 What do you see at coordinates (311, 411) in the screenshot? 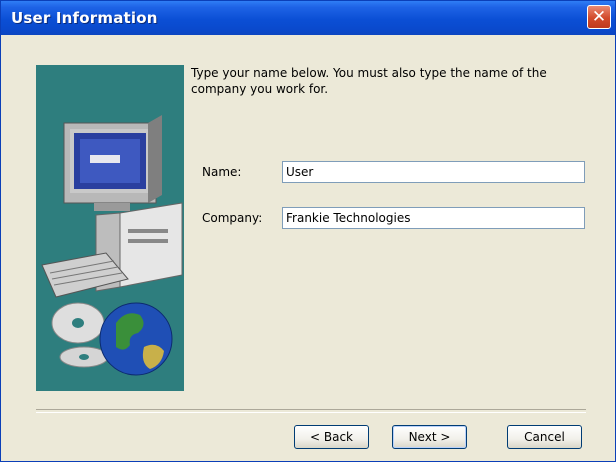
I see `button-separator` at bounding box center [311, 411].